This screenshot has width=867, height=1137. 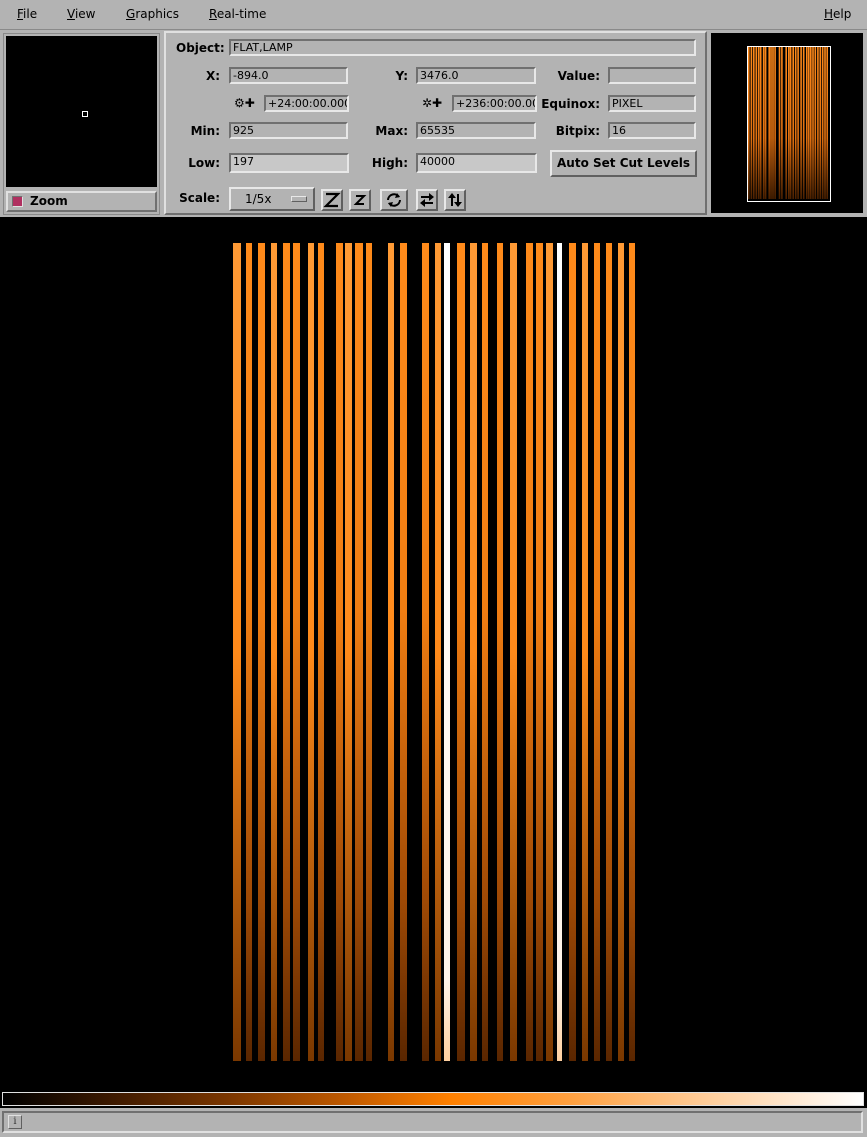 I want to click on object-field: FLAT,LAMP, so click(x=462, y=47).